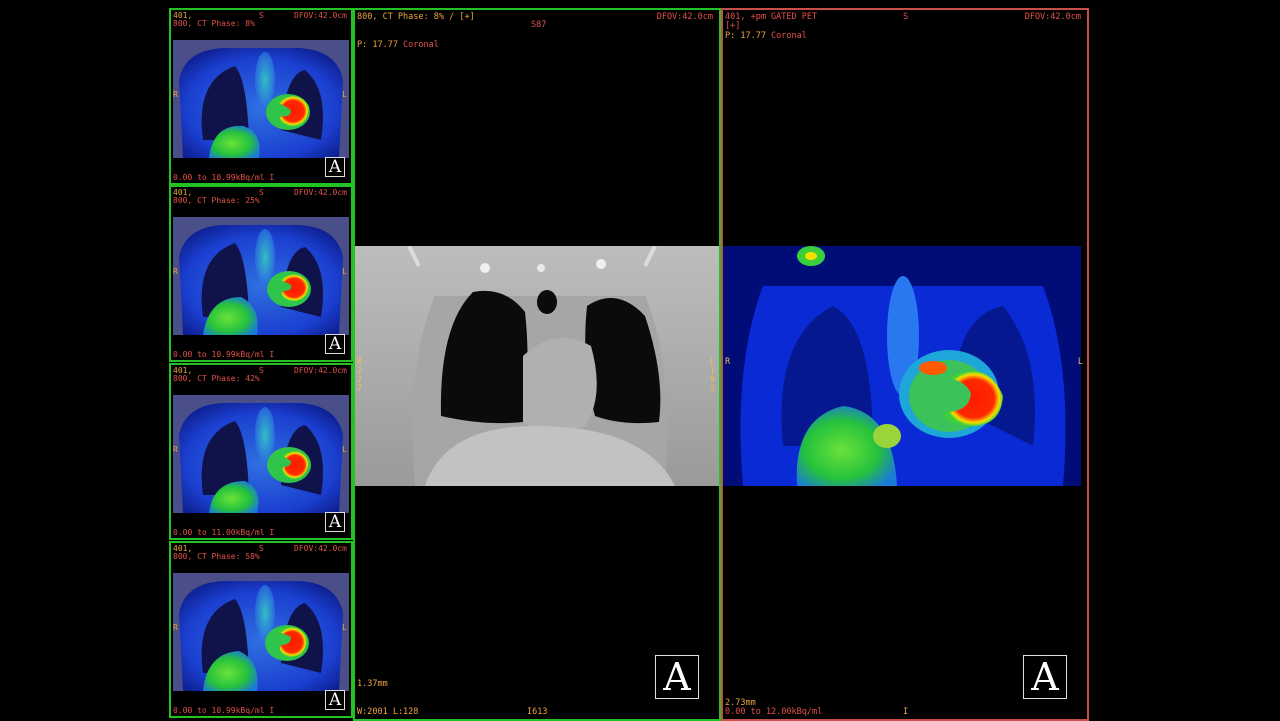  I want to click on orientation-right-label: L 1 9 3, so click(712, 375).